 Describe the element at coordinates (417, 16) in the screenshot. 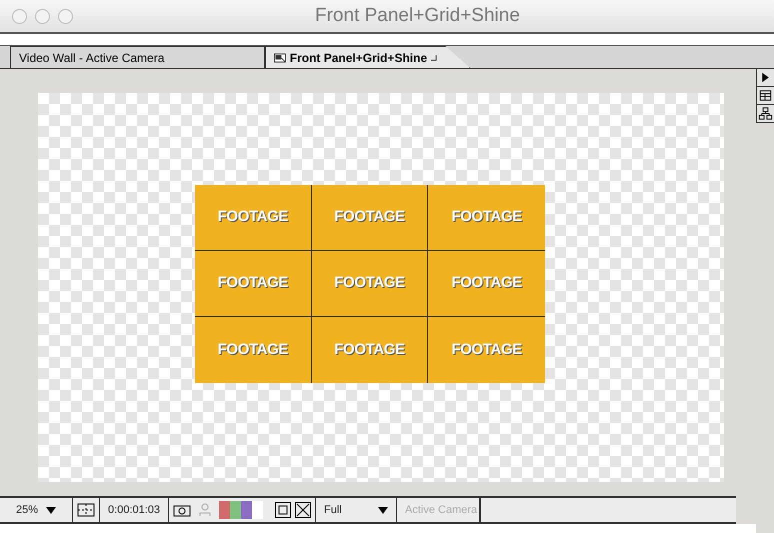

I see `window-title: Front Panel+Grid+Shine` at that location.